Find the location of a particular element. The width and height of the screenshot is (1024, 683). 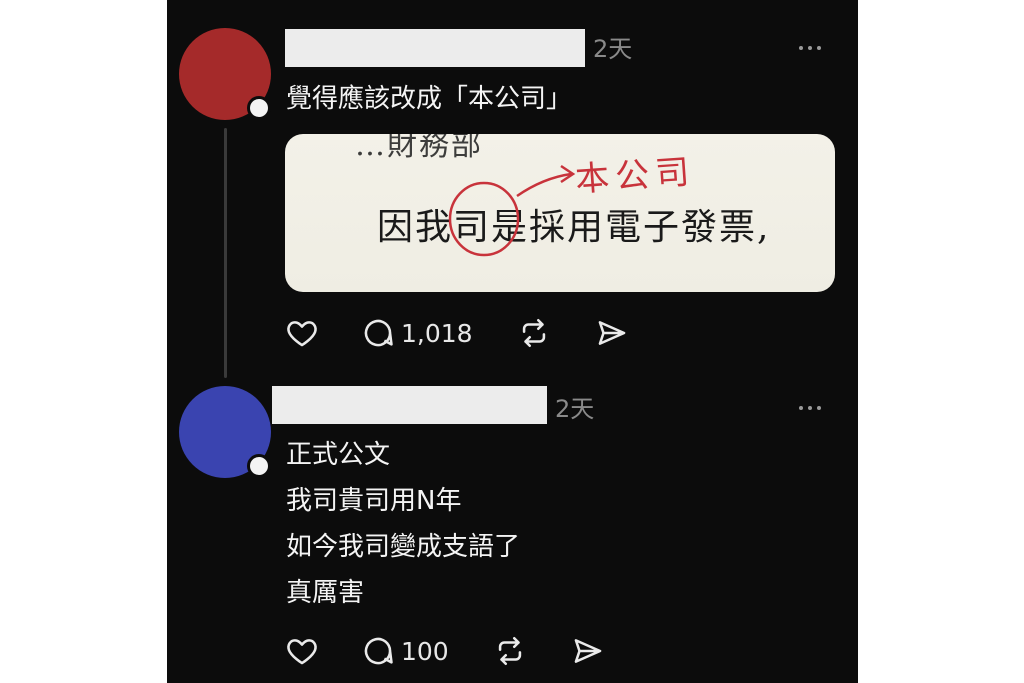

post-actions: 100 is located at coordinates (445, 651).